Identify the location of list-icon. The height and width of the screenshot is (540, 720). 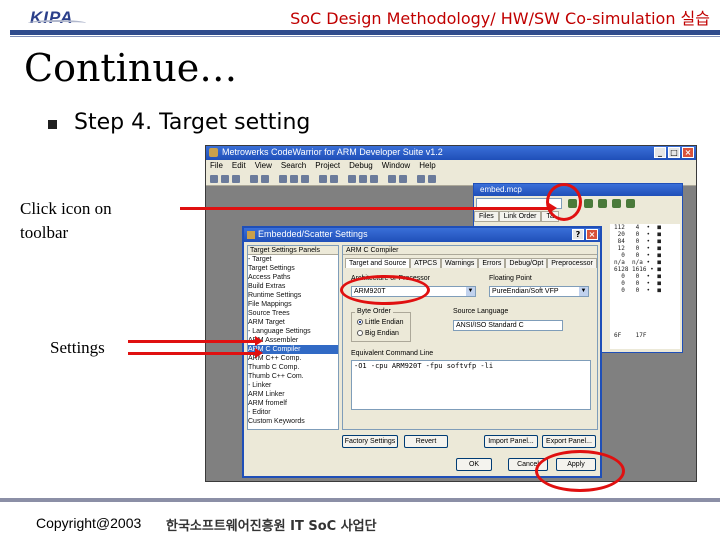
(432, 179).